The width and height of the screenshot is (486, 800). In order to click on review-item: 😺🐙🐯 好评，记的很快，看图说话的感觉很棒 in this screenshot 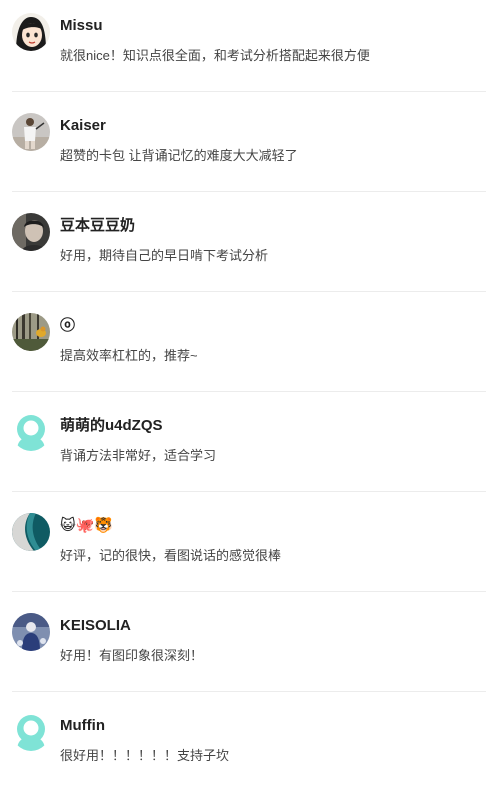, I will do `click(243, 550)`.